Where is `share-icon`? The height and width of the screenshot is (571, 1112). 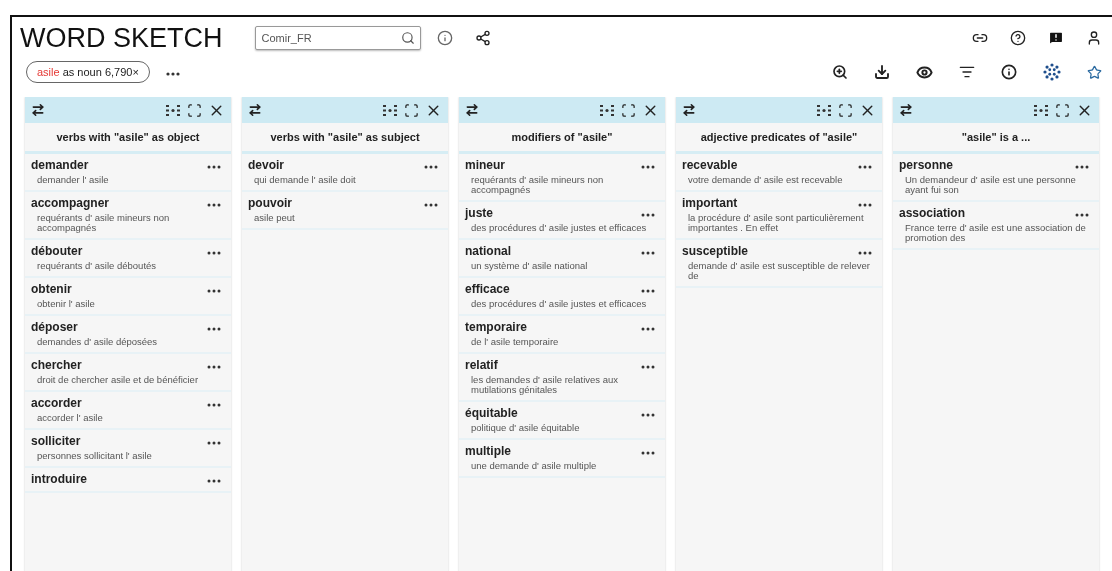
share-icon is located at coordinates (482, 38).